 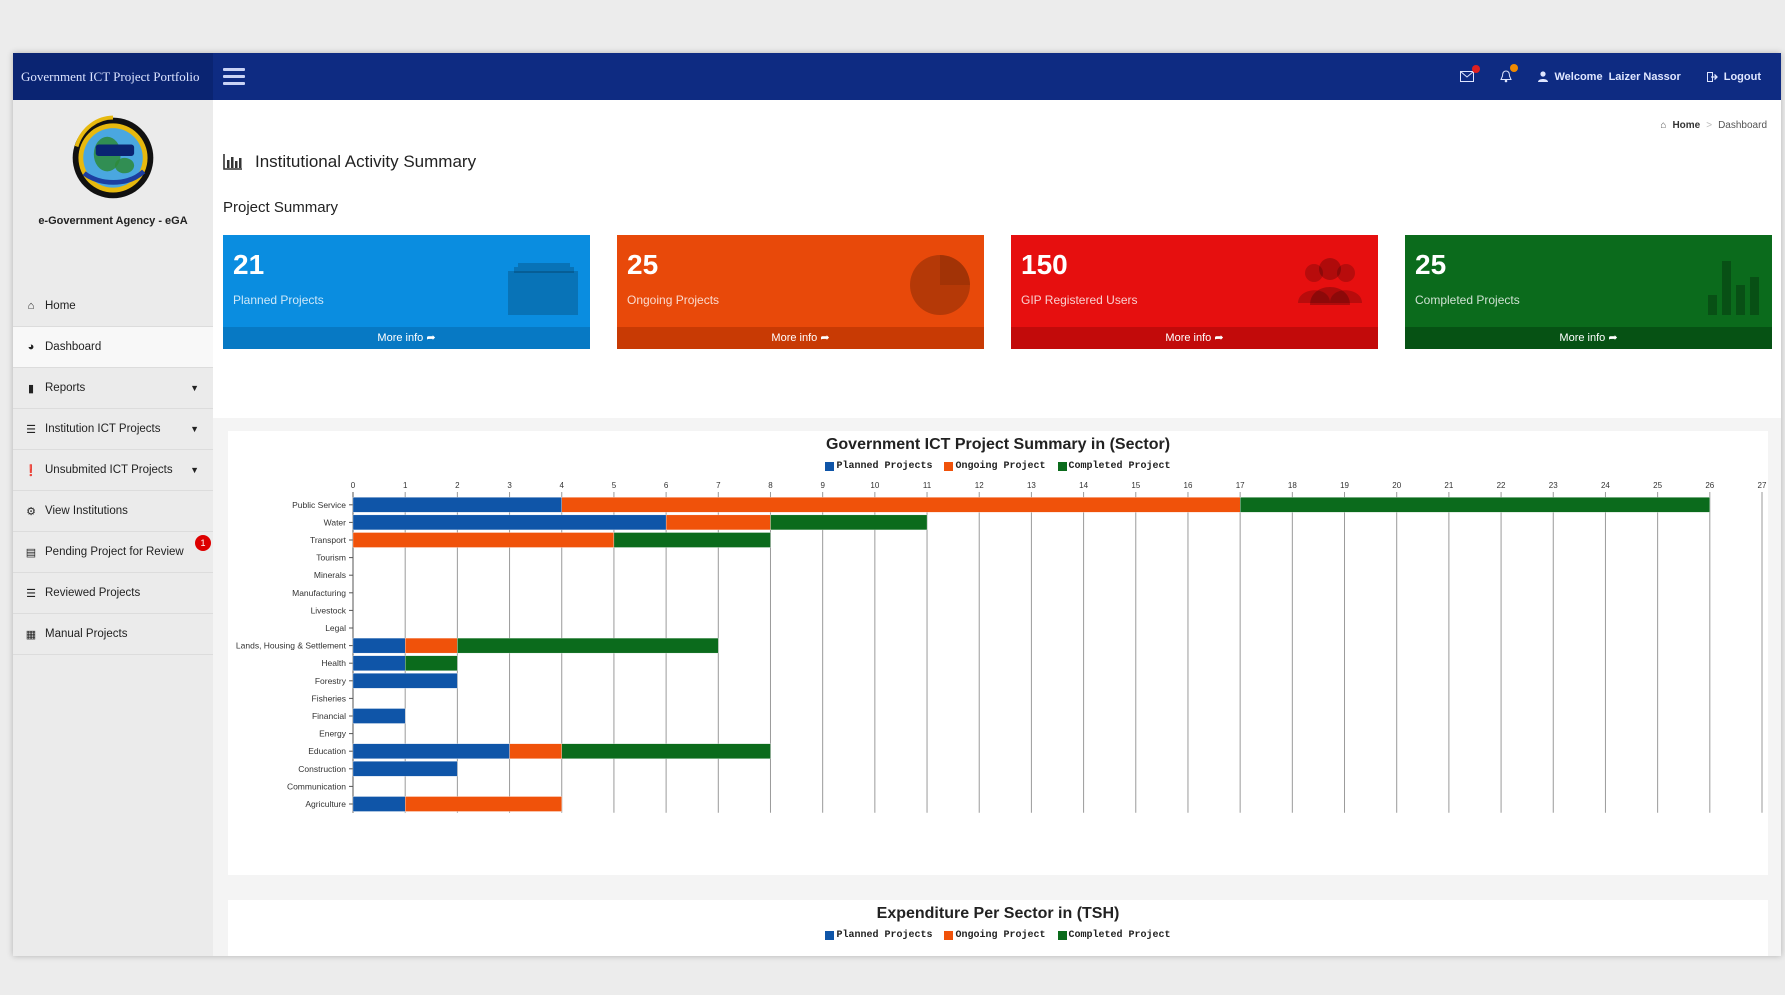 What do you see at coordinates (562, 485) in the screenshot?
I see `x-tick-label: 4` at bounding box center [562, 485].